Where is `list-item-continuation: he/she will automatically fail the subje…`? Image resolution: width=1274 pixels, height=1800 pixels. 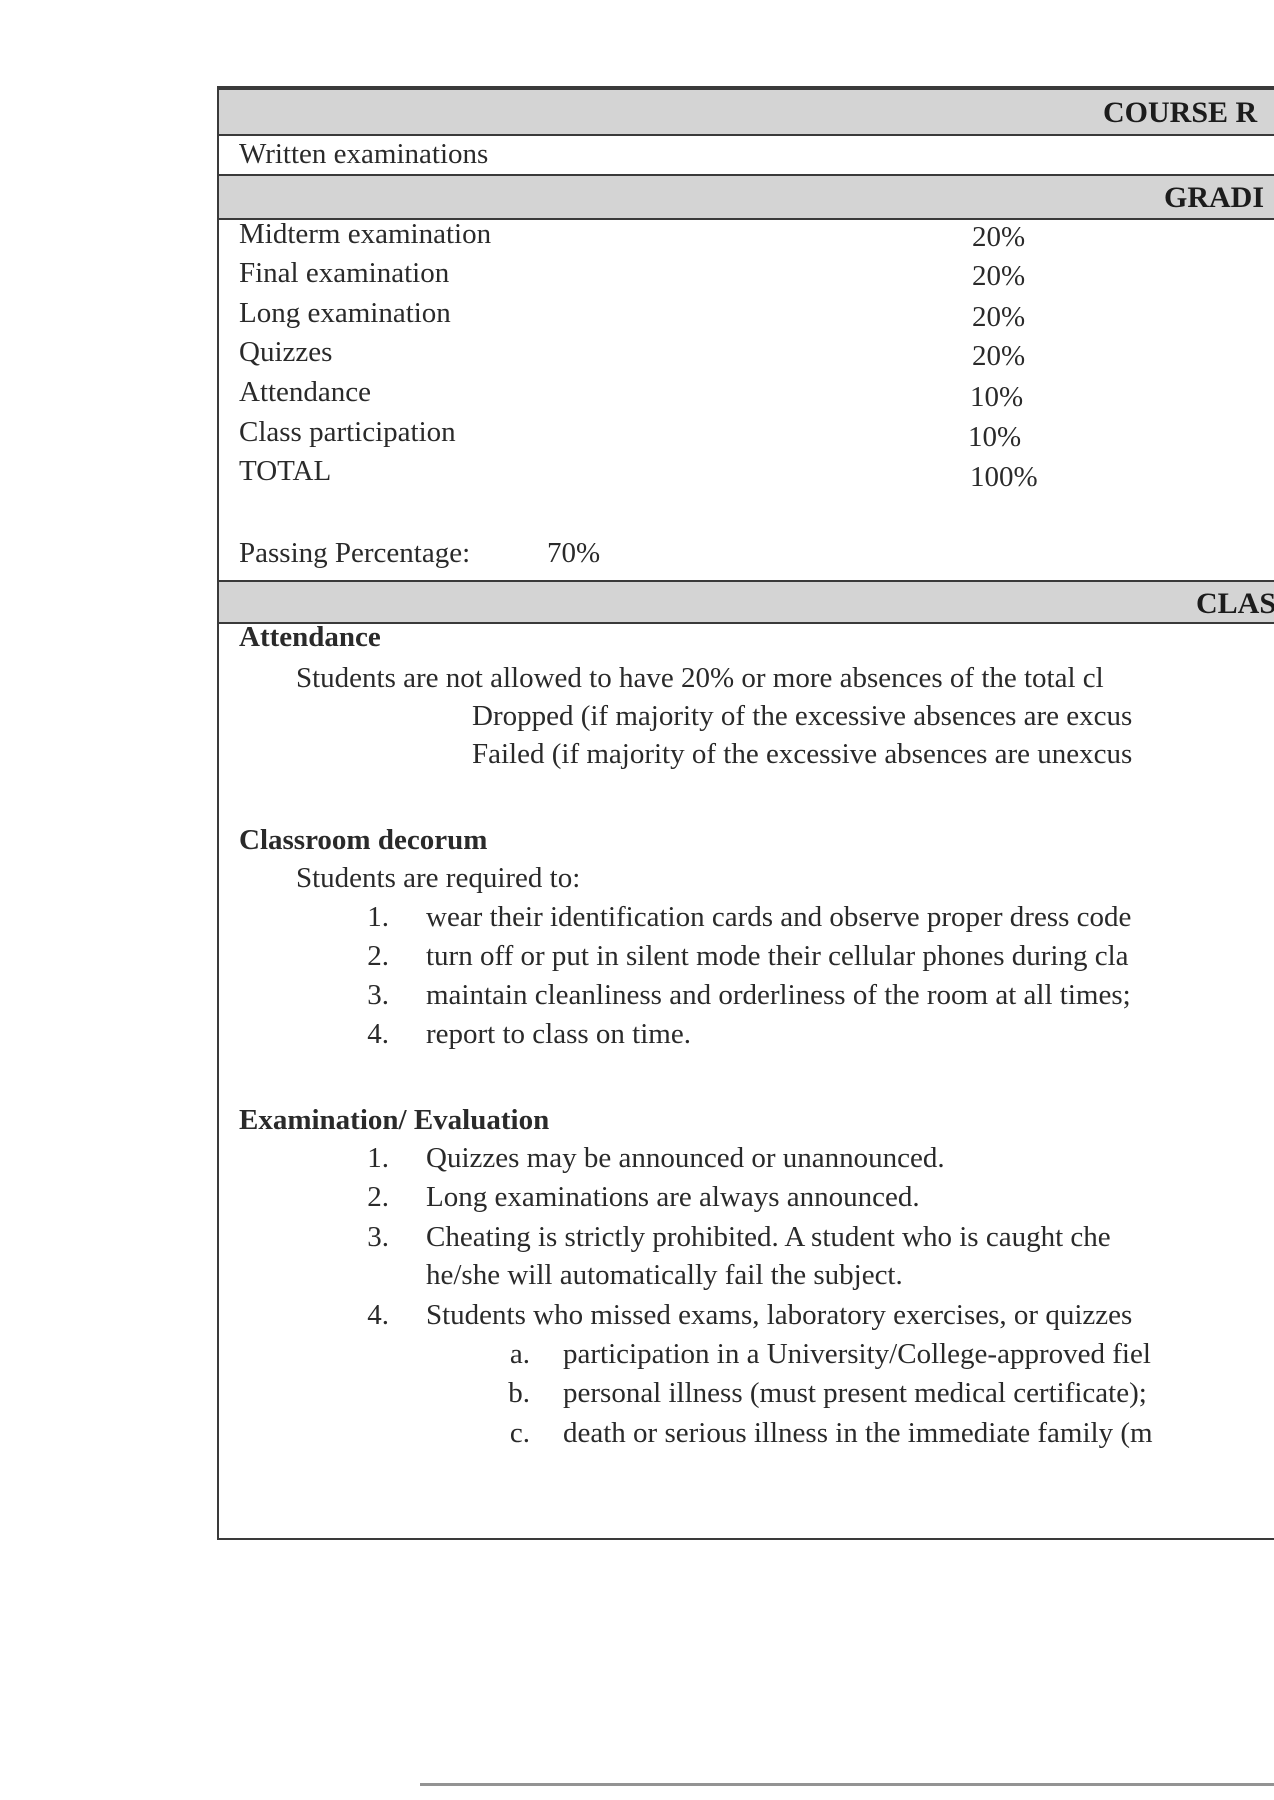
list-item-continuation: he/she will automatically fail the subje… is located at coordinates (664, 1275).